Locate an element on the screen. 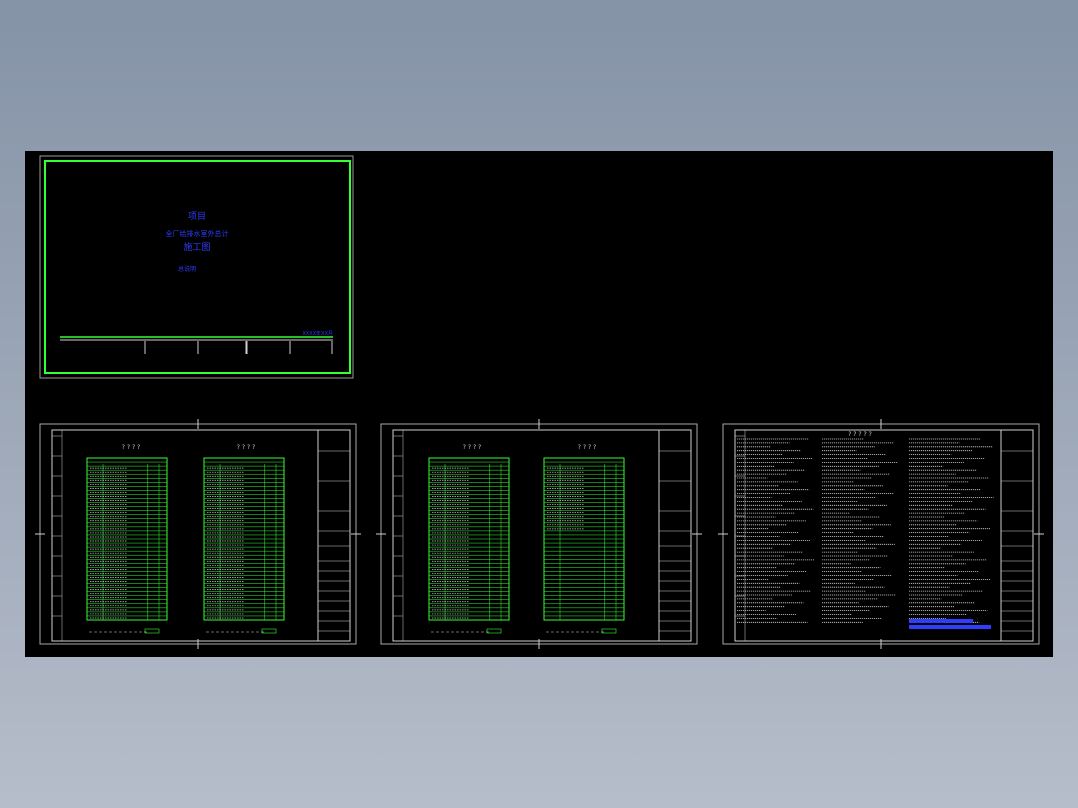  cover-sheet: 项目 全厂给排水室外总计 施工图 总说明 XXXX年XX月 is located at coordinates (196, 267).